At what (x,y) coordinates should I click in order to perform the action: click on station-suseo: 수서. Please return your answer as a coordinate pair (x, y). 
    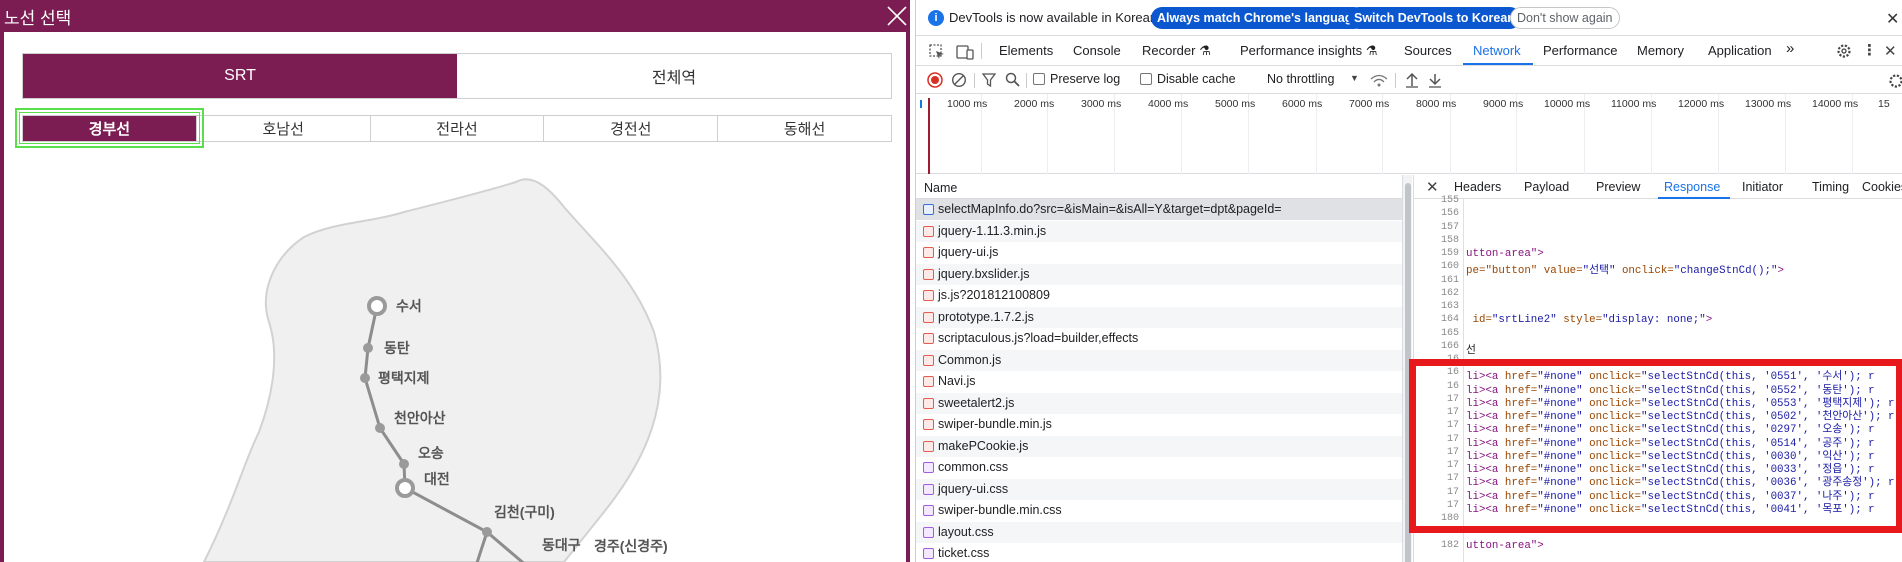
    Looking at the image, I should click on (394, 306).